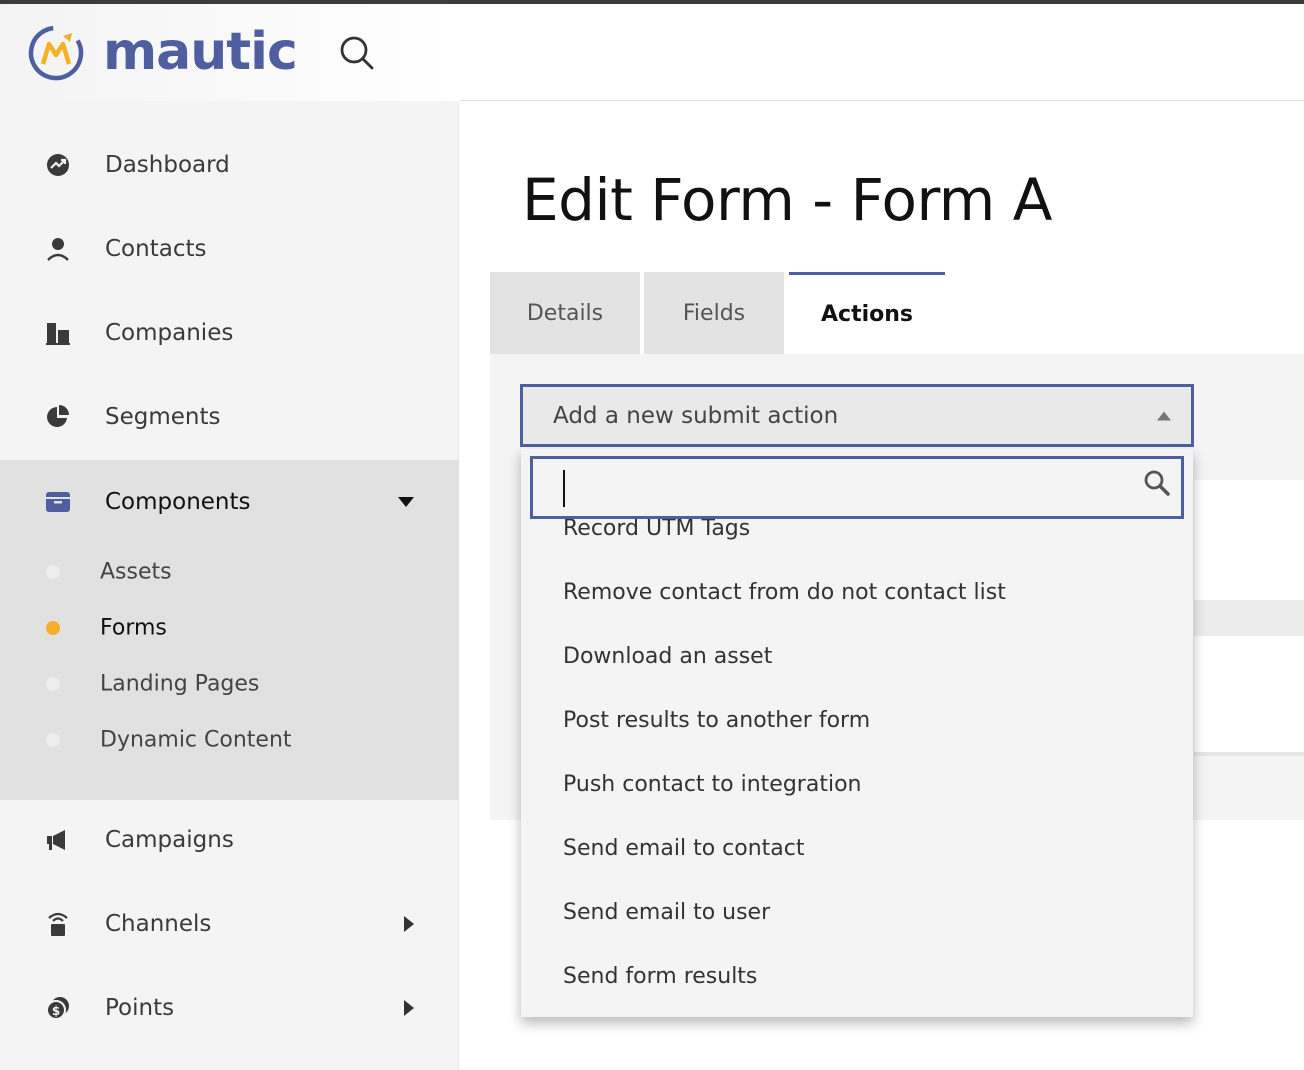 This screenshot has width=1304, height=1070. What do you see at coordinates (200, 52) in the screenshot?
I see `logo-text: mautic` at bounding box center [200, 52].